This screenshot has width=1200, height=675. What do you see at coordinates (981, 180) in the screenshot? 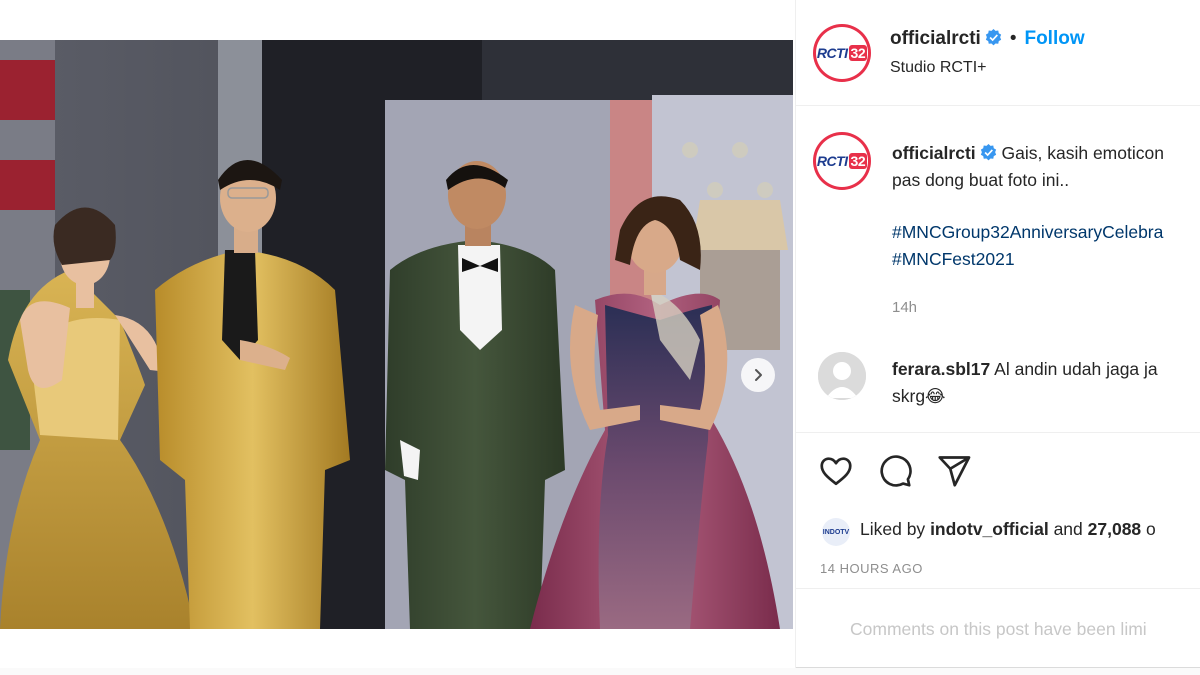
I see `caption-text-line2: pas dong buat foto ini..` at bounding box center [981, 180].